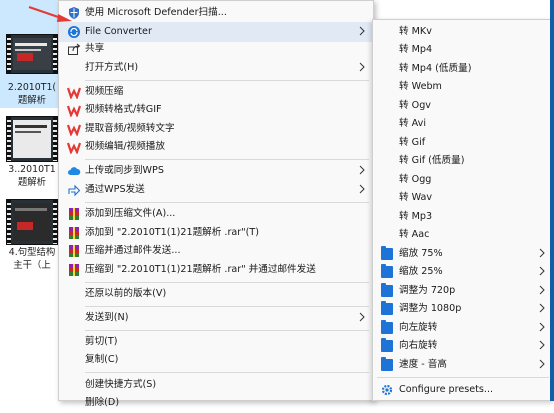  What do you see at coordinates (124, 170) in the screenshot?
I see `menu-item-label: 上传或同步到WPS` at bounding box center [124, 170].